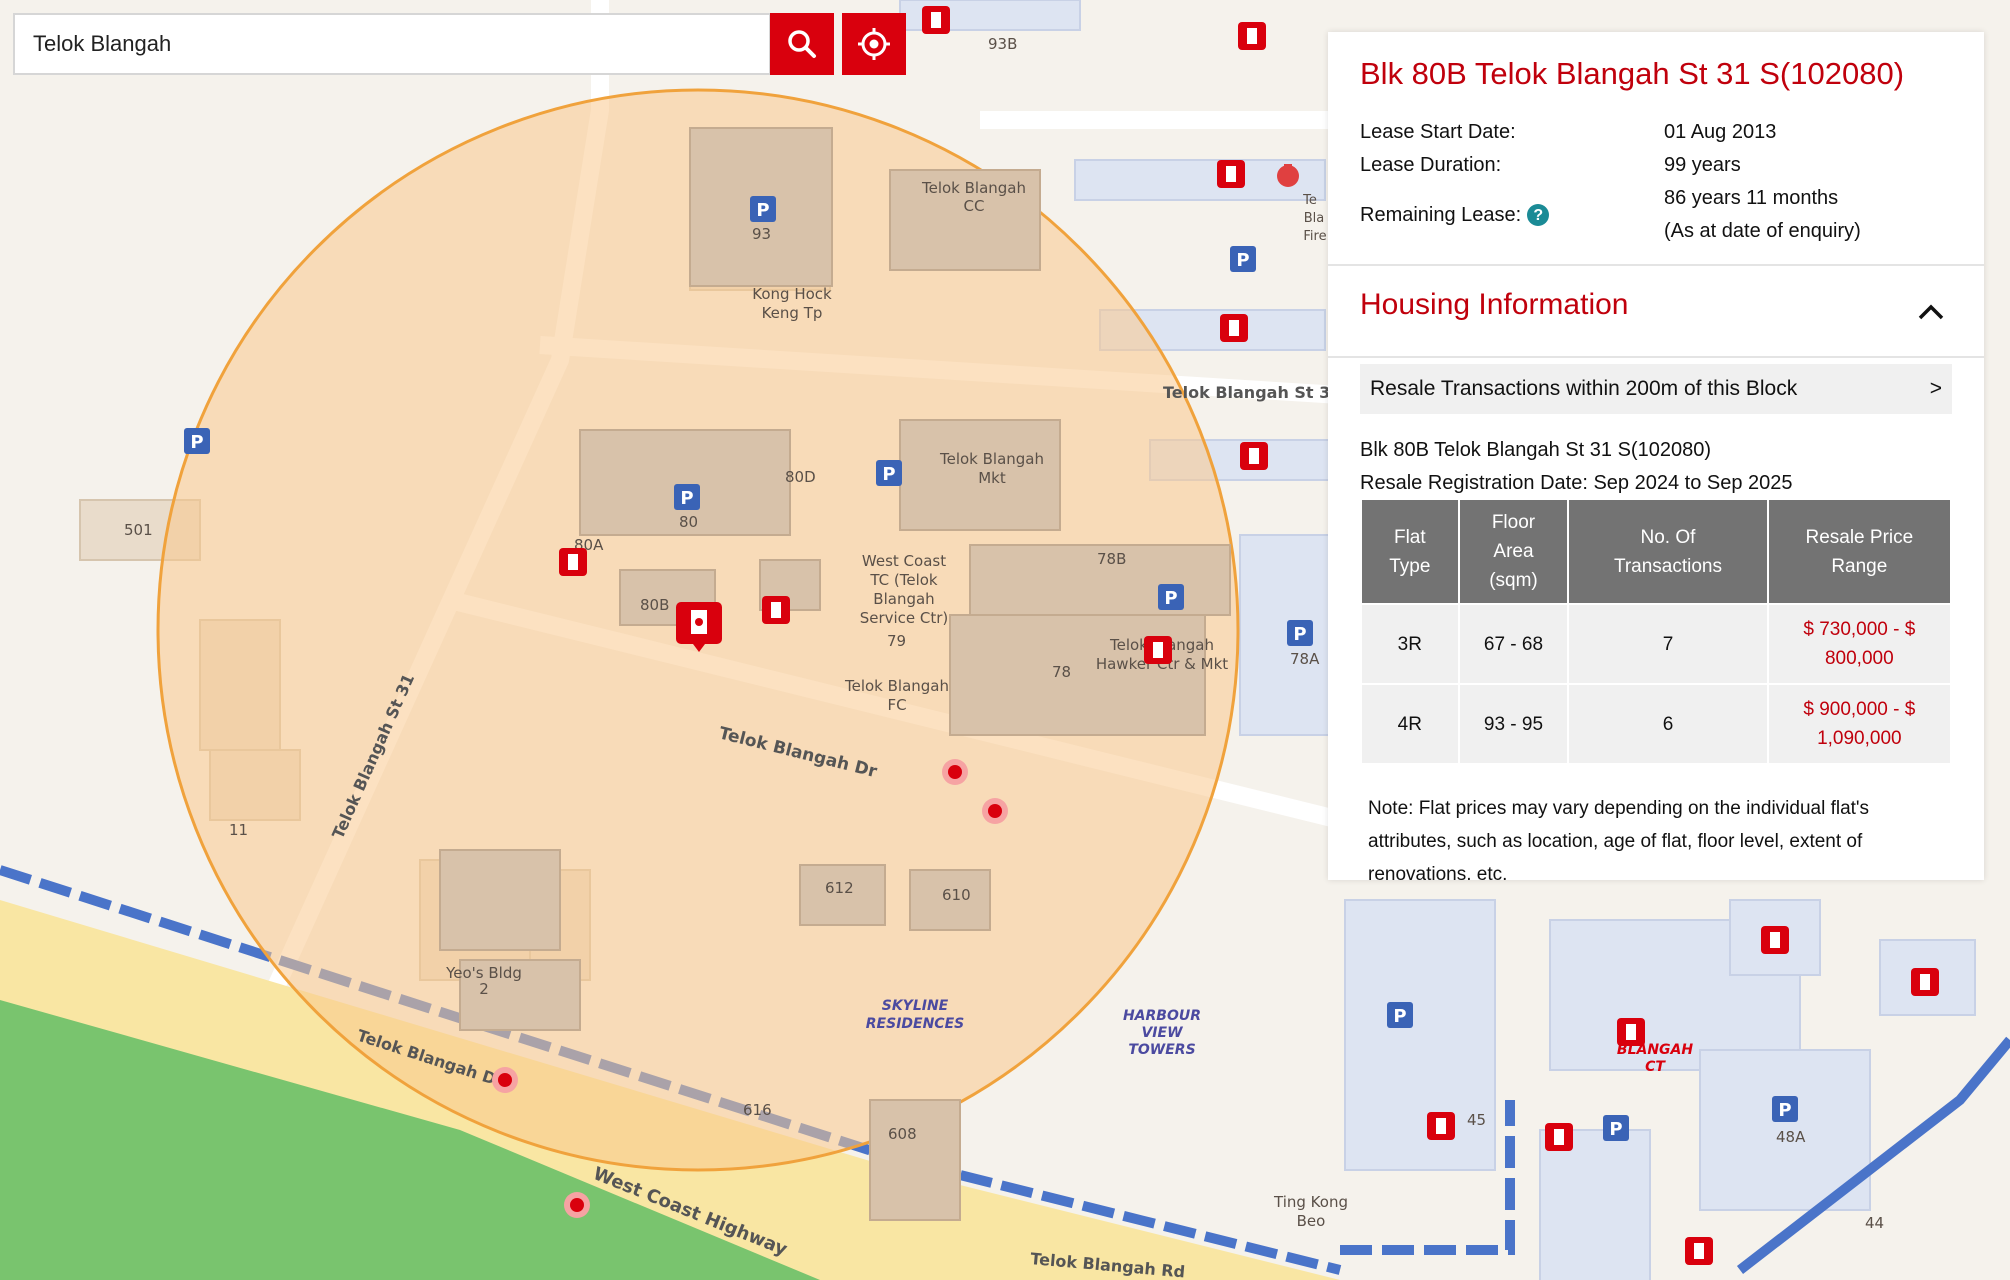  Describe the element at coordinates (1660, 132) in the screenshot. I see `lease-start-row: Lease Start Date: 01 Aug 2013` at that location.